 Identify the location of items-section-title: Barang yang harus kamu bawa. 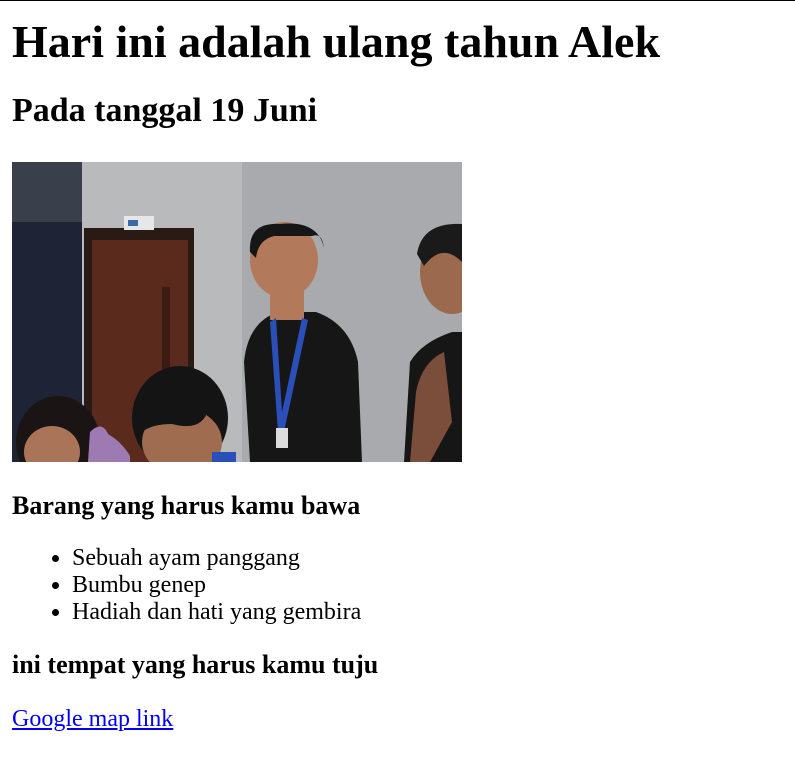
(186, 505).